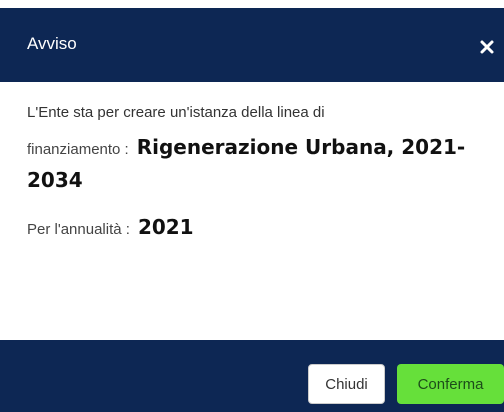 This screenshot has height=412, width=504. I want to click on year-row: Per l'annualità : 2021, so click(257, 228).